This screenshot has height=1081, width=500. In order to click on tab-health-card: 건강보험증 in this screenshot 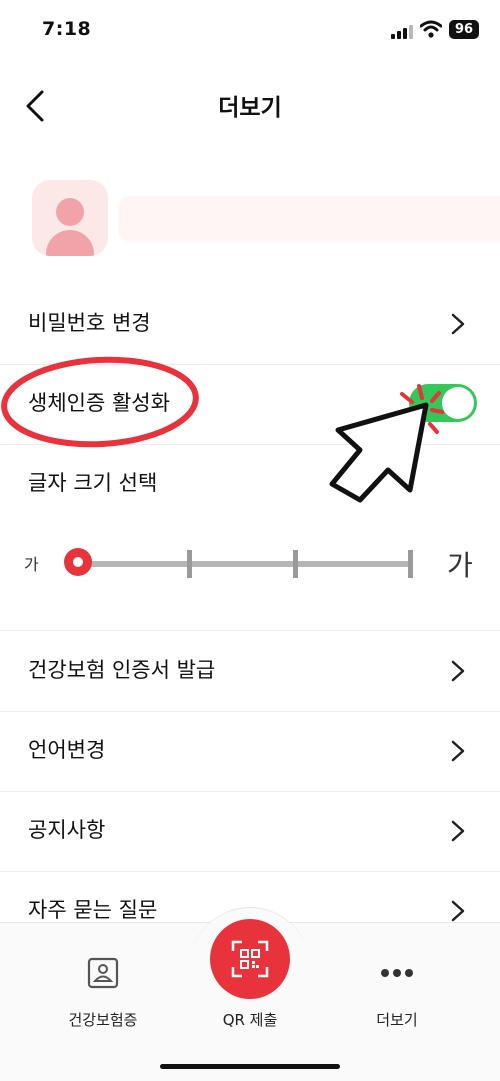, I will do `click(103, 978)`.